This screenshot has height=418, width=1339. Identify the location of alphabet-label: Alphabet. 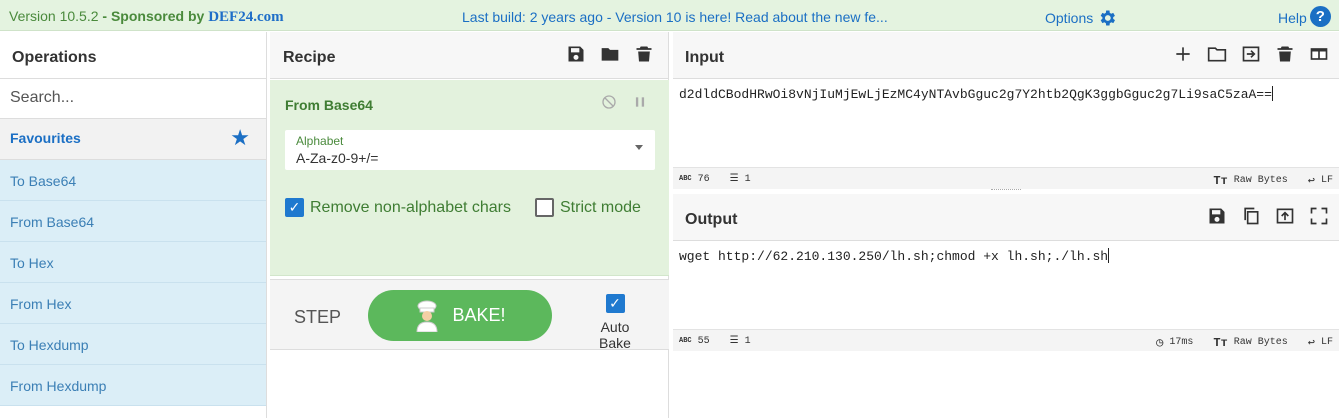
(320, 141).